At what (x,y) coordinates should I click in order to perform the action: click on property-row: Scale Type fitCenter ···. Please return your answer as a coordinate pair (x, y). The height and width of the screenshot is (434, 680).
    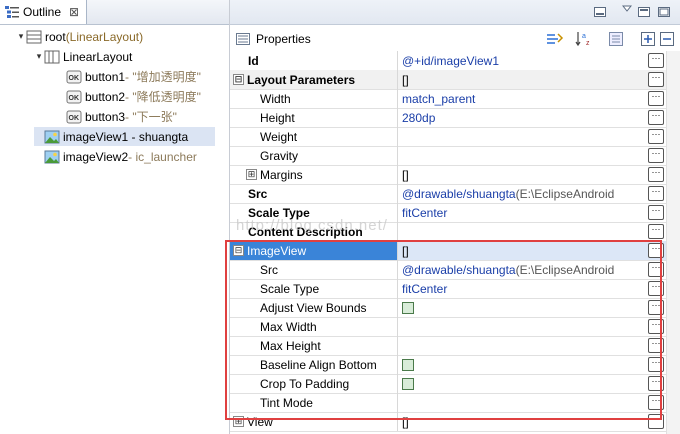
    Looking at the image, I should click on (448, 289).